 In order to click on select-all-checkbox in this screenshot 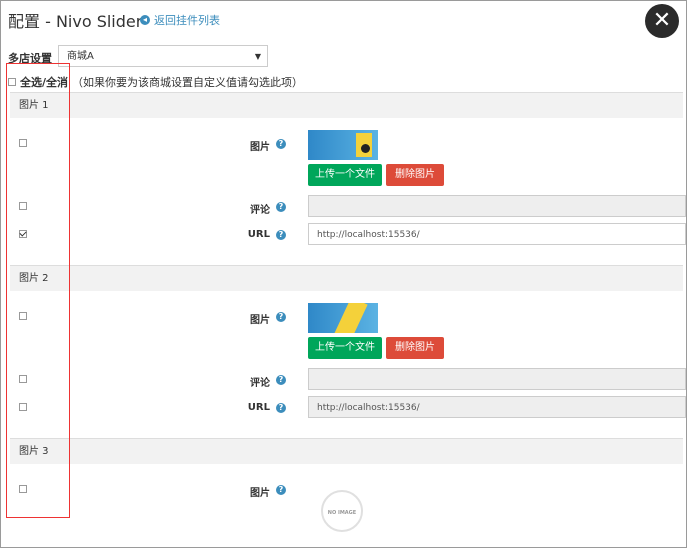, I will do `click(12, 82)`.